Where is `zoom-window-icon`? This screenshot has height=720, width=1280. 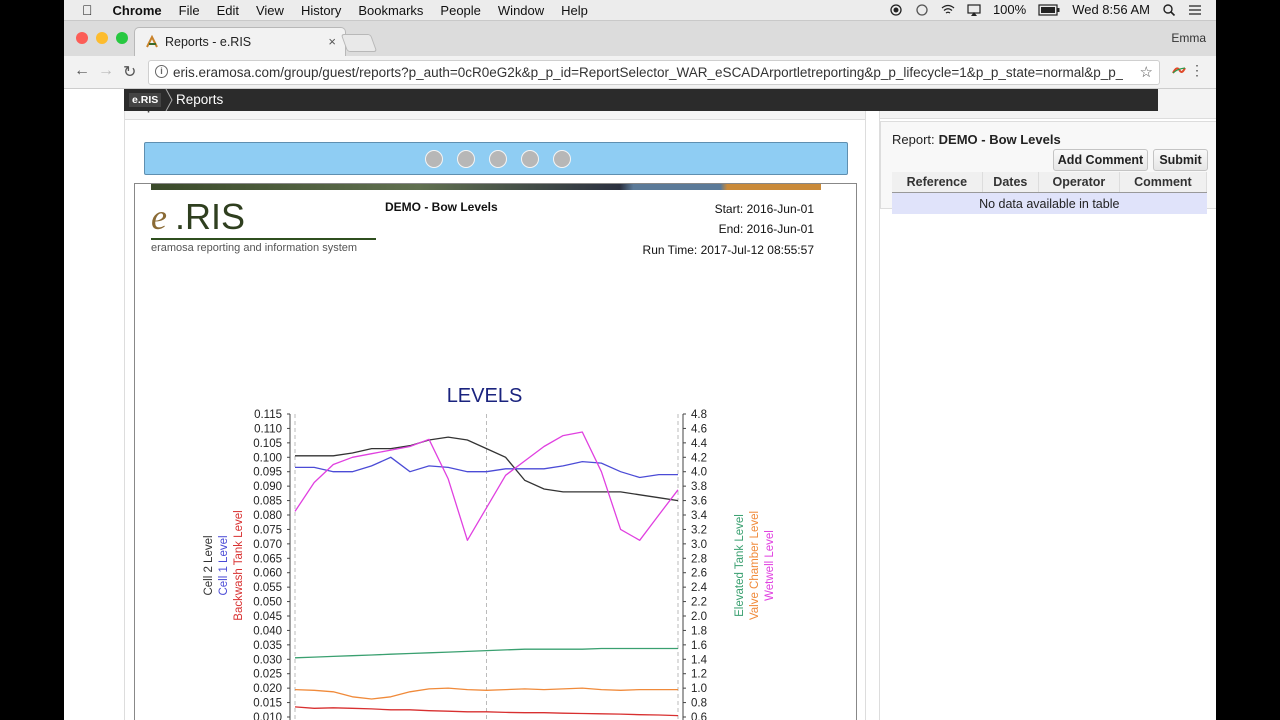 zoom-window-icon is located at coordinates (122, 38).